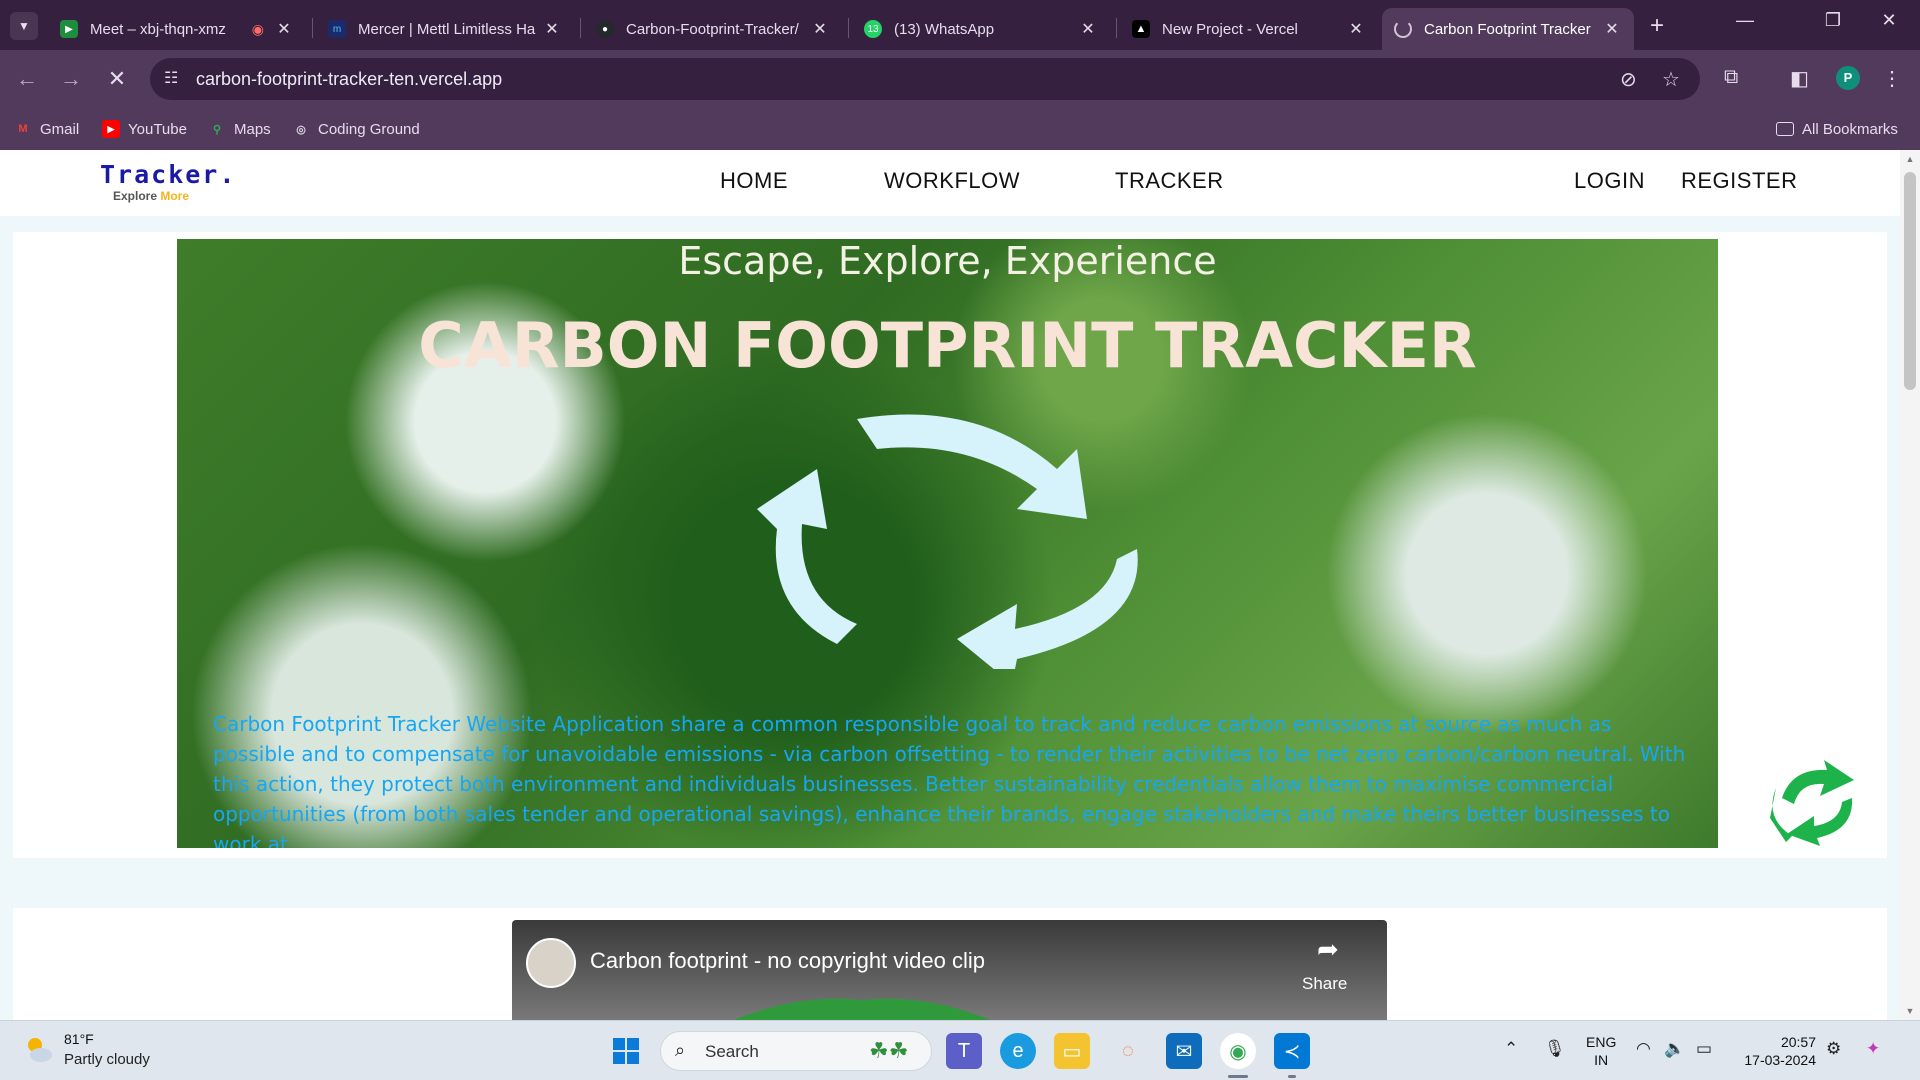 Image resolution: width=1920 pixels, height=1080 pixels. I want to click on mercer-mettl-icon: m, so click(337, 29).